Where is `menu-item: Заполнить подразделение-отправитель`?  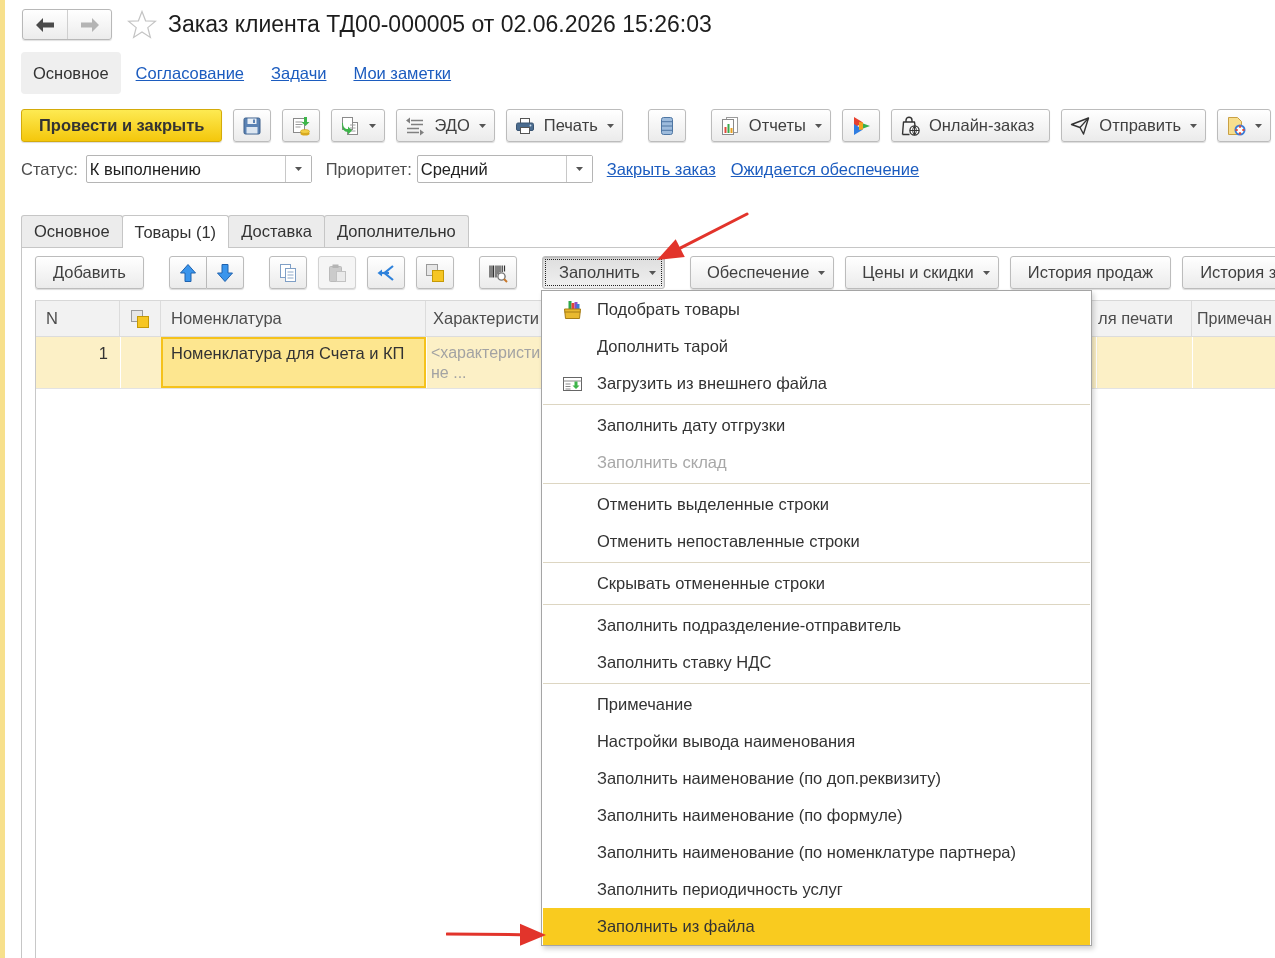 menu-item: Заполнить подразделение-отправитель is located at coordinates (816, 625).